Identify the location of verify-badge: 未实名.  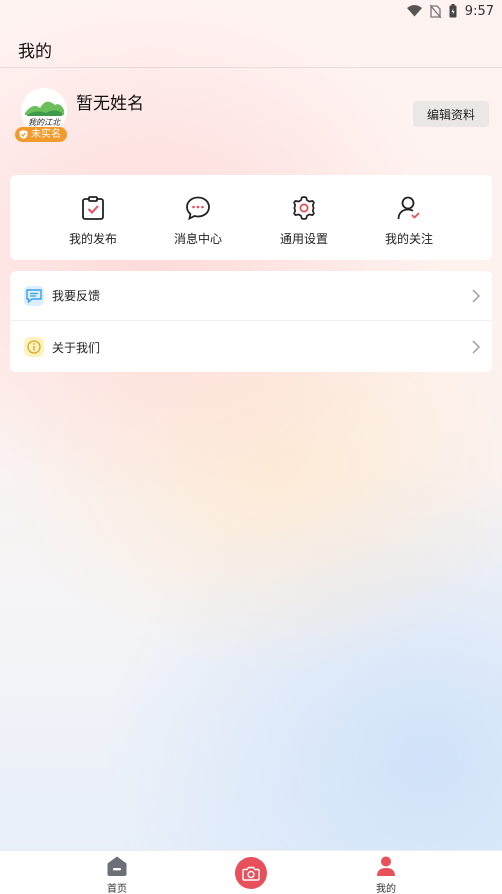
(41, 134).